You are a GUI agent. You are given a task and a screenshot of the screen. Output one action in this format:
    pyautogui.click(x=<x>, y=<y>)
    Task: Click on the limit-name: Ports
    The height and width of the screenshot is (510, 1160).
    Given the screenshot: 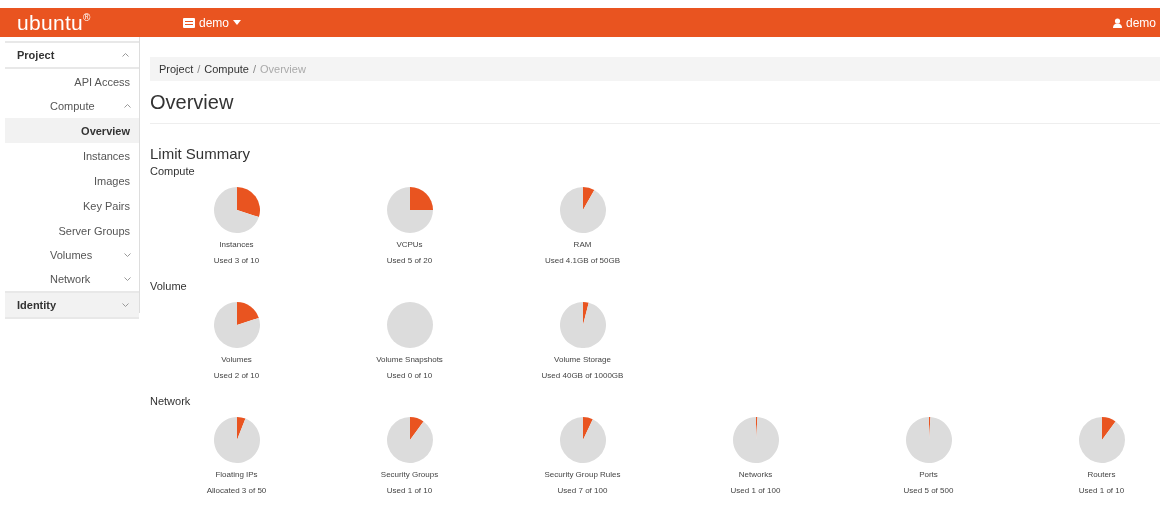 What is the action you would take?
    pyautogui.click(x=928, y=474)
    